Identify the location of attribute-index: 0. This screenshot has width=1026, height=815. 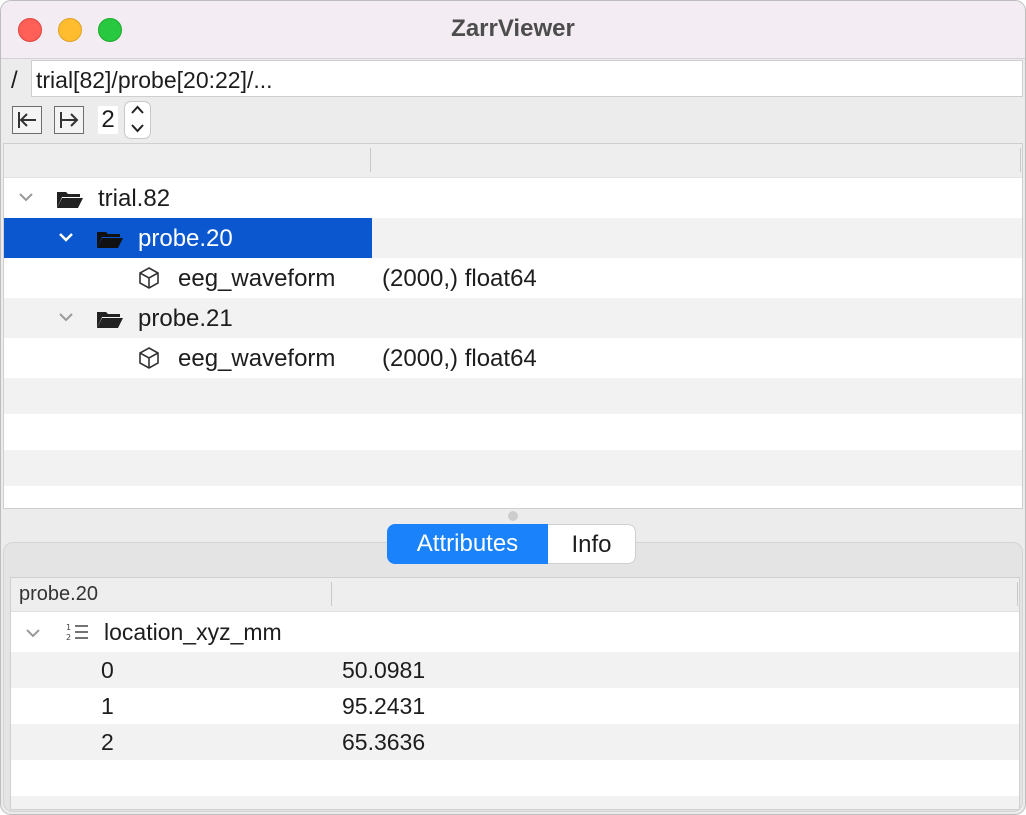
(107, 670).